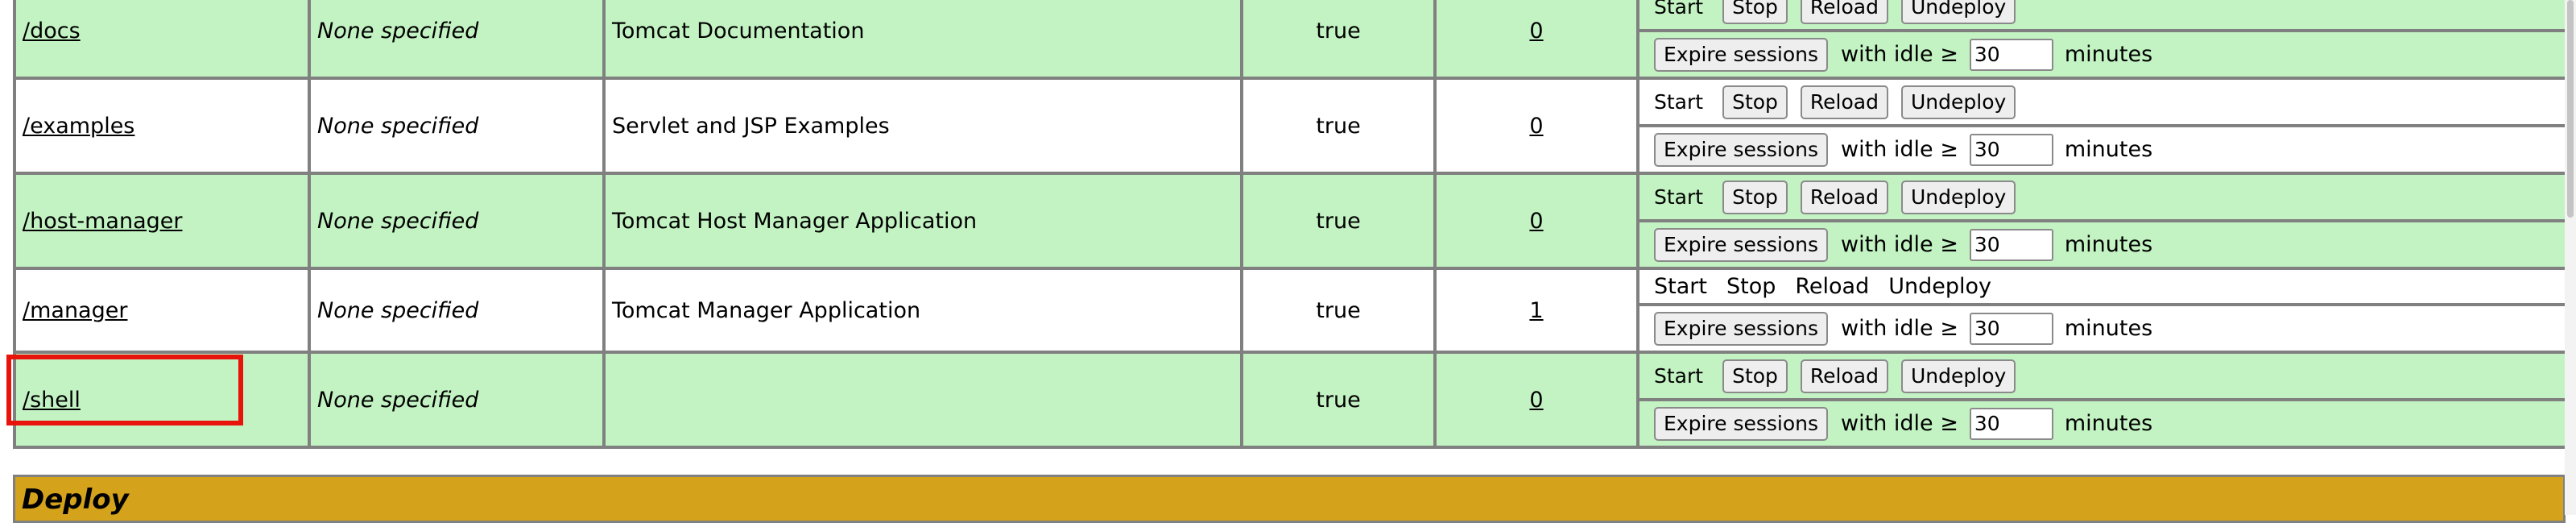 The width and height of the screenshot is (2576, 523). Describe the element at coordinates (1833, 286) in the screenshot. I see `reload-label: Reload` at that location.